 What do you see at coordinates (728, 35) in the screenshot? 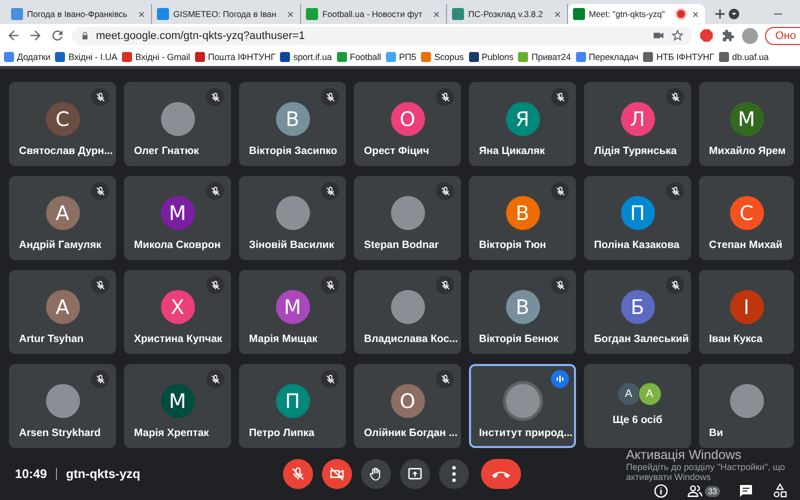
I see `puzzle-icon` at bounding box center [728, 35].